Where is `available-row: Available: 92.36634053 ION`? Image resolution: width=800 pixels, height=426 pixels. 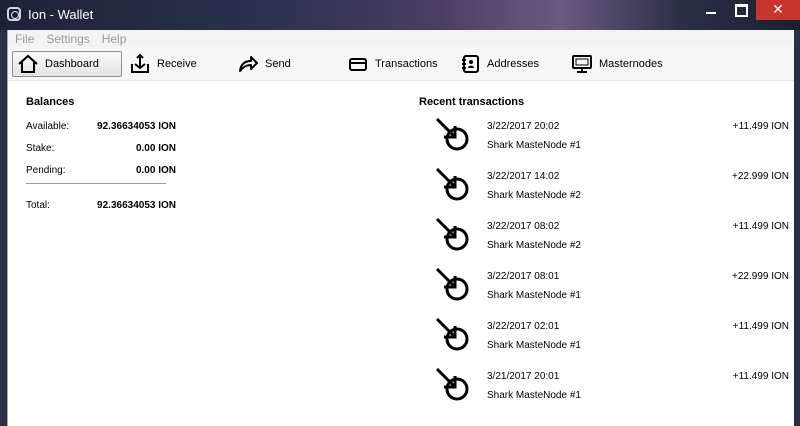 available-row: Available: 92.36634053 ION is located at coordinates (101, 126).